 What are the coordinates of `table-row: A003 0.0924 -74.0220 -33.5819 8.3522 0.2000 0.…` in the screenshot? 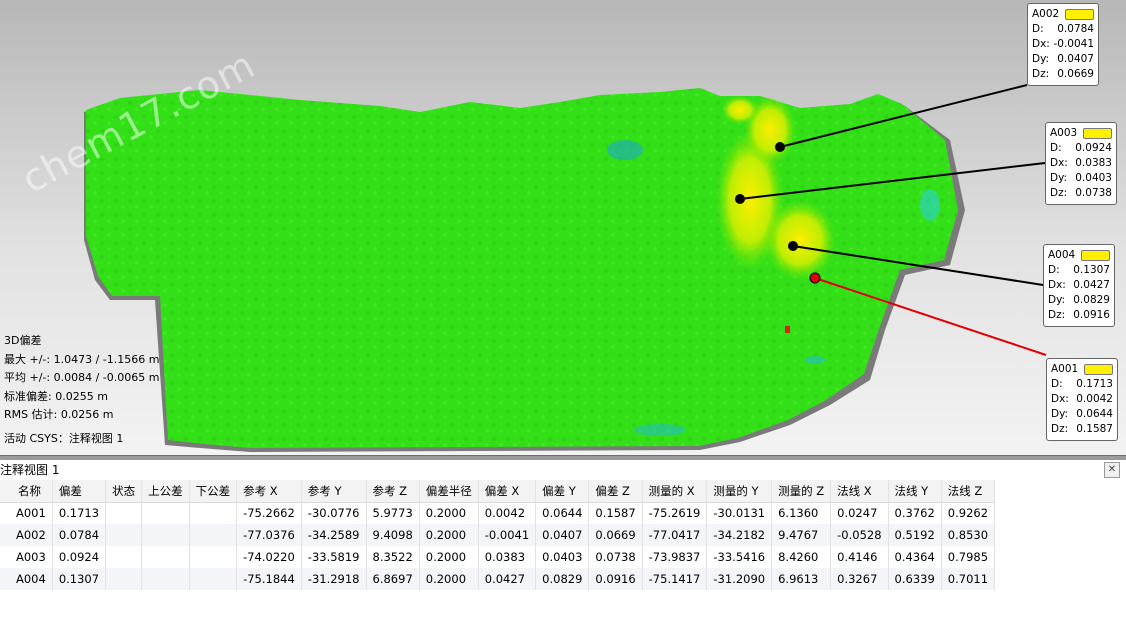 It's located at (498, 557).